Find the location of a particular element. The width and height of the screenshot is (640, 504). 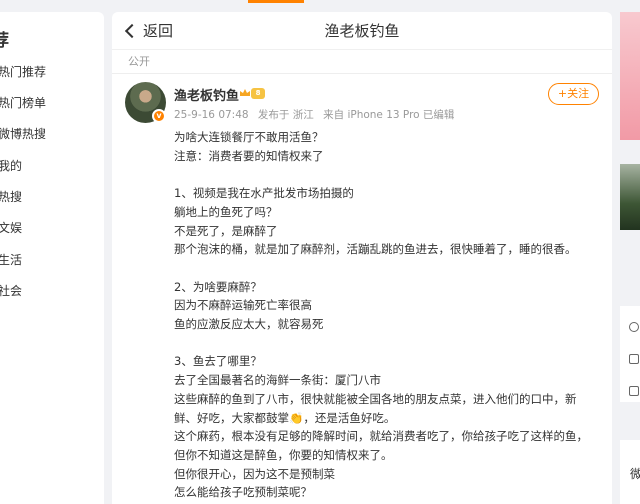

post-line: 鱼的应激反应太大，就容易死 is located at coordinates (249, 324).